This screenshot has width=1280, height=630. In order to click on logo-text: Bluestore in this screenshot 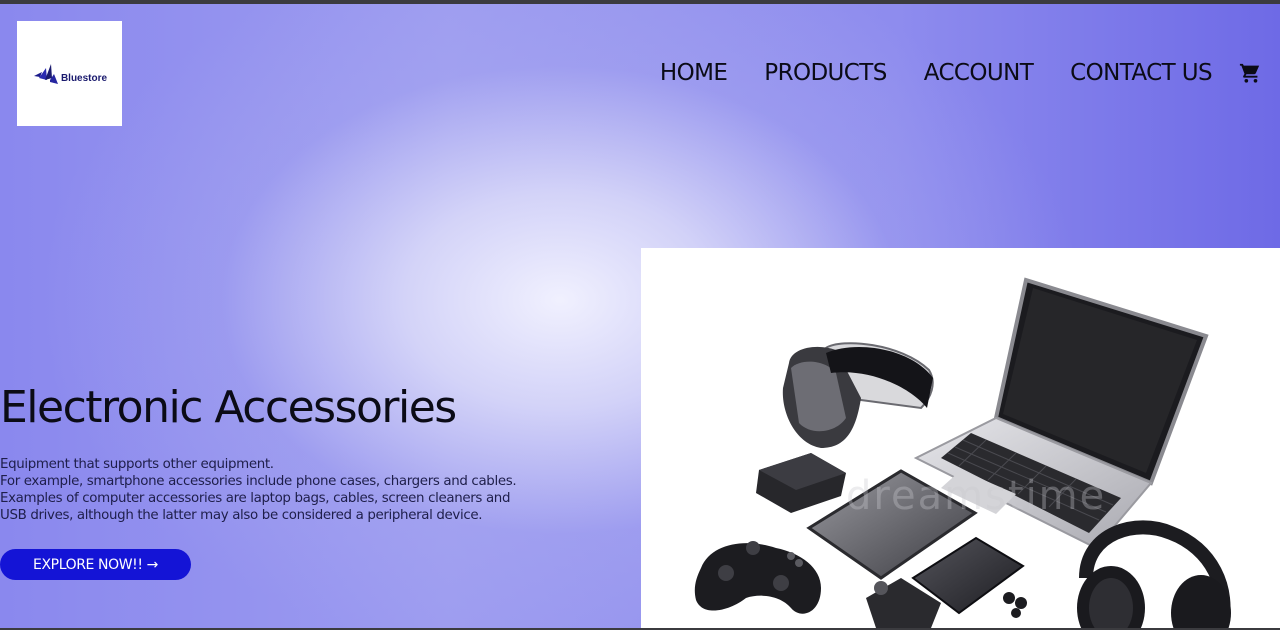, I will do `click(84, 78)`.